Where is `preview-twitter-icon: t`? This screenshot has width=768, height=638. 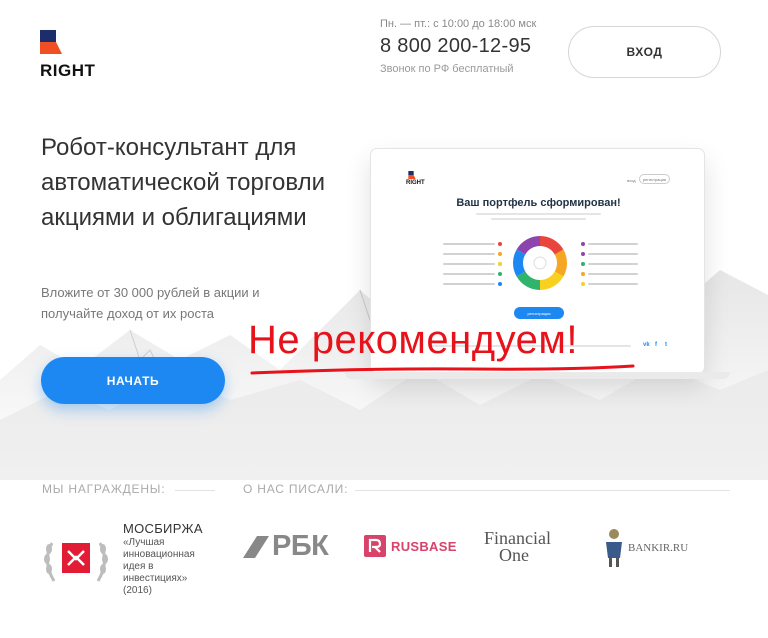 preview-twitter-icon: t is located at coordinates (666, 345).